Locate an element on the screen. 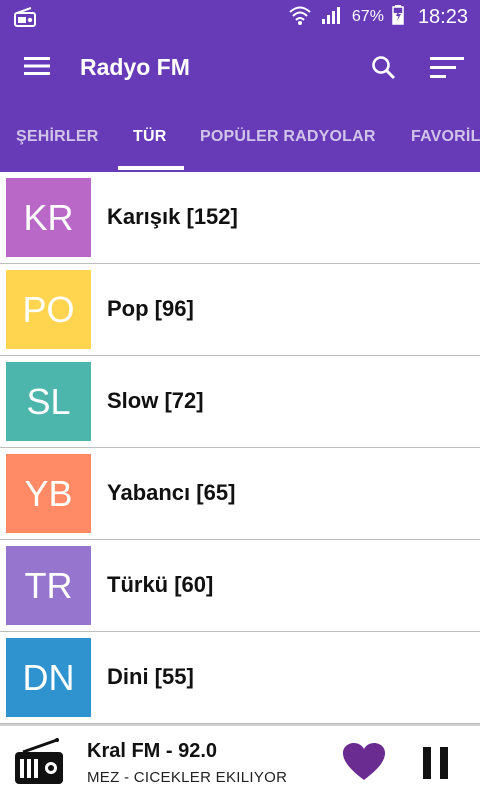 Image resolution: width=480 pixels, height=800 pixels. genre-label: Türkü [60] is located at coordinates (160, 584).